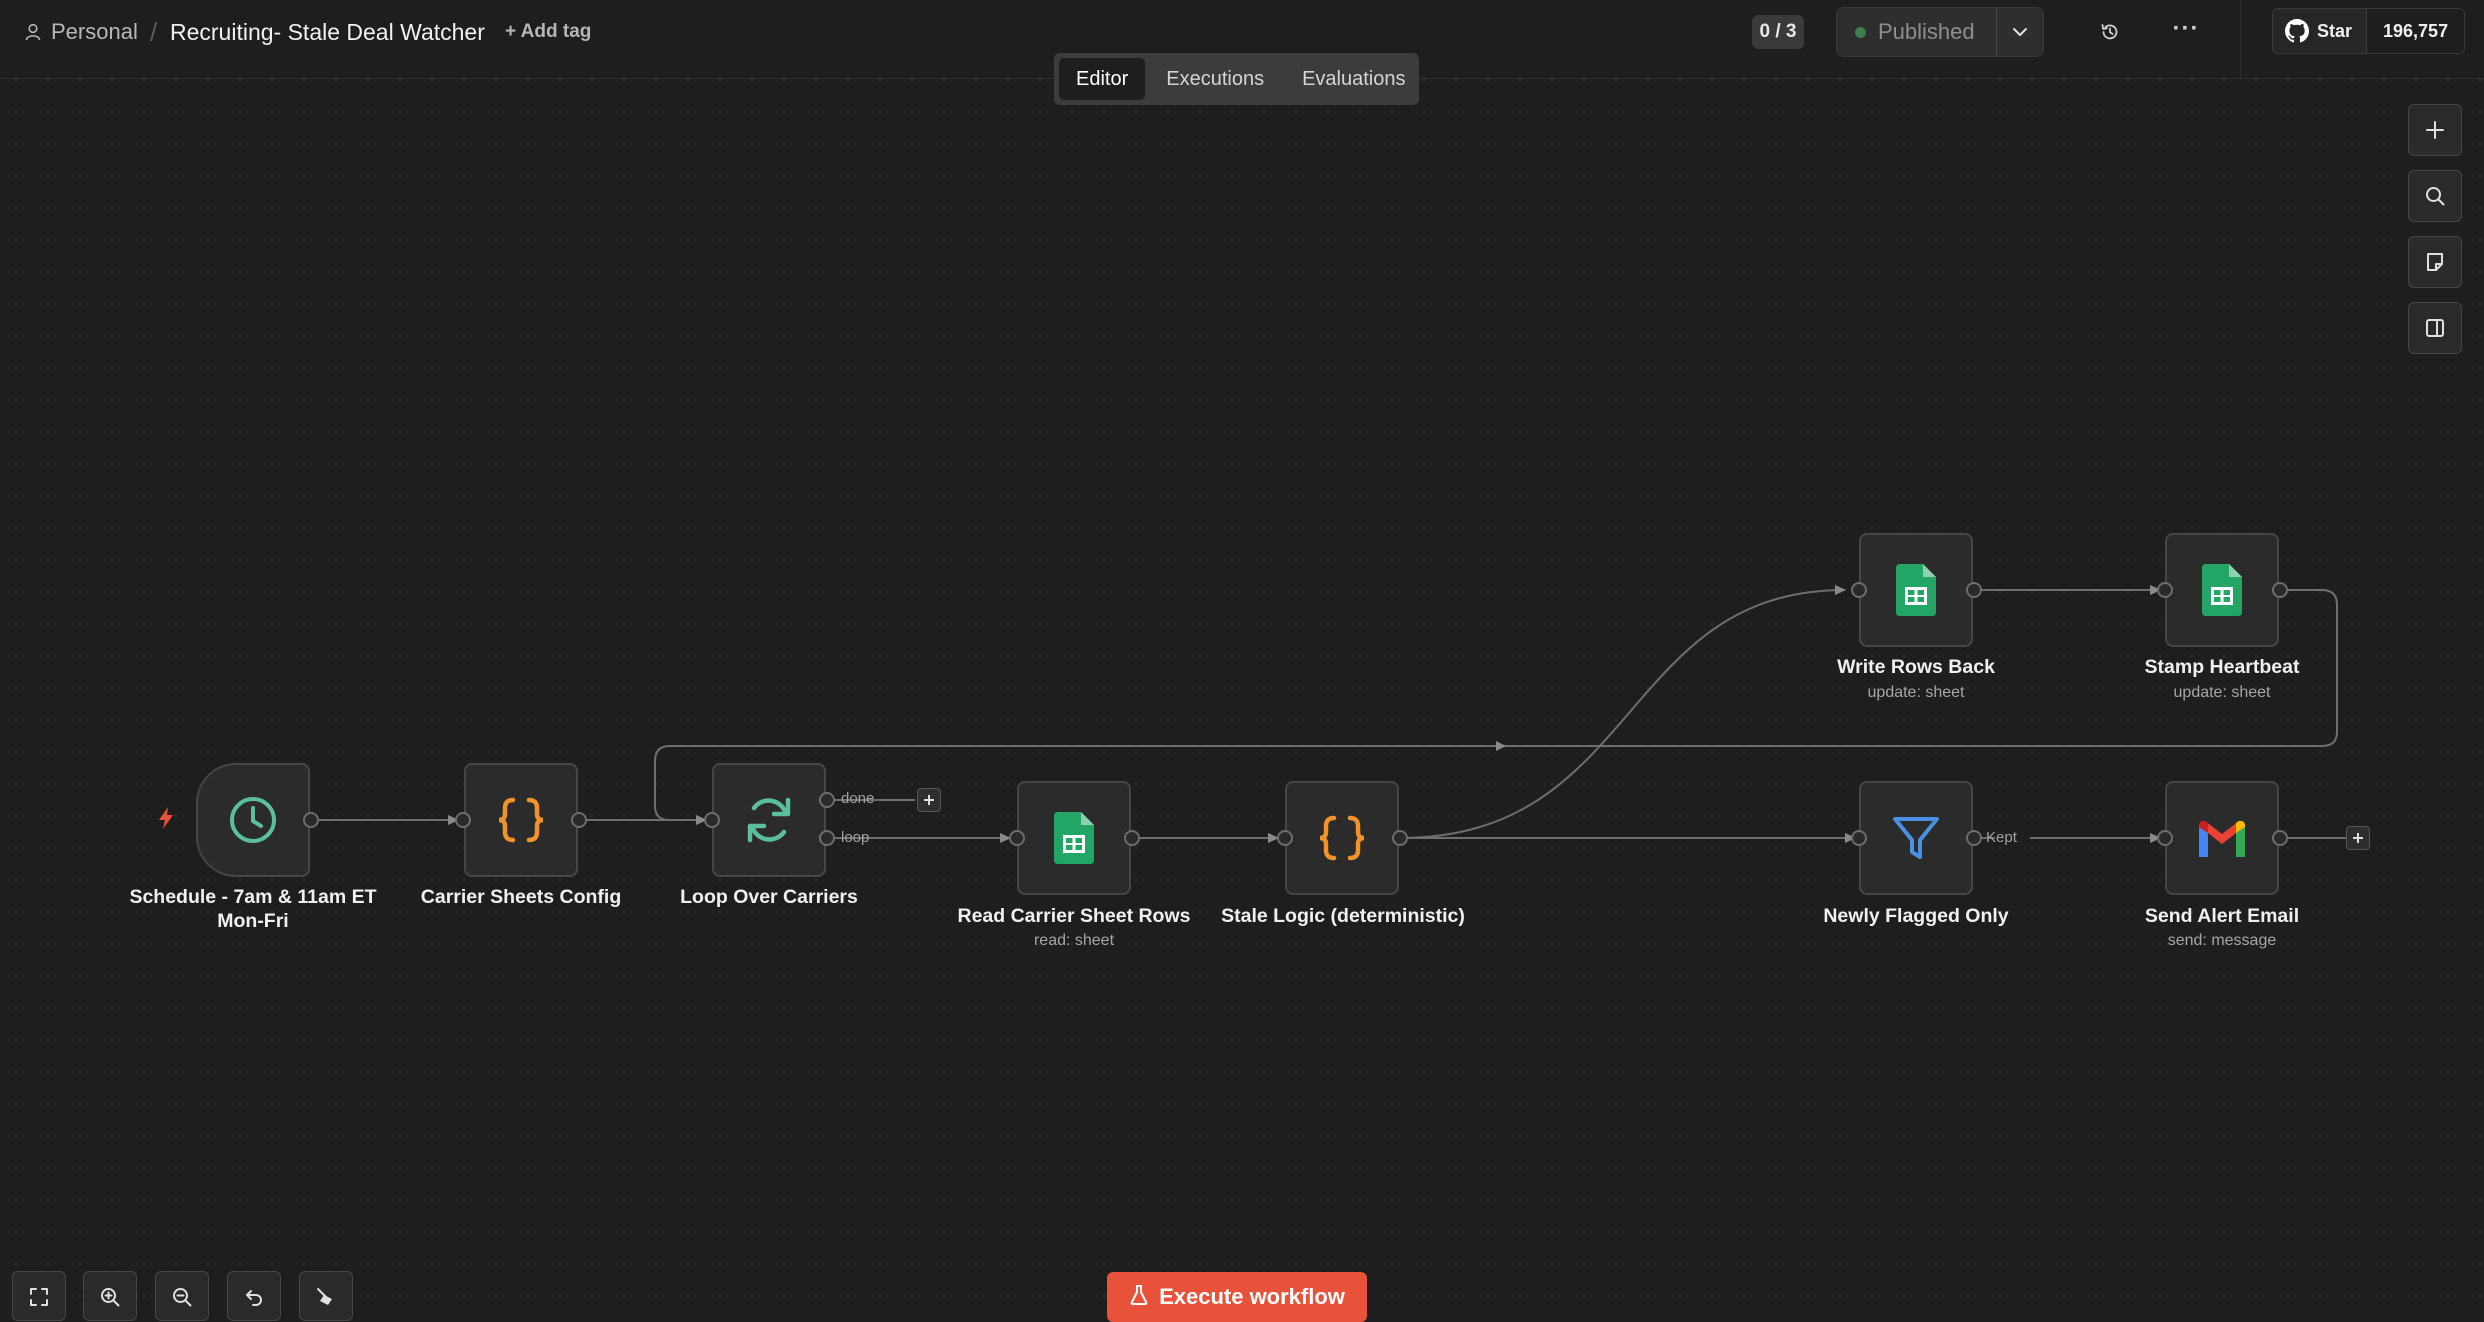 Image resolution: width=2484 pixels, height=1322 pixels. Describe the element at coordinates (1622, 712) in the screenshot. I see `connection-stale-write` at that location.